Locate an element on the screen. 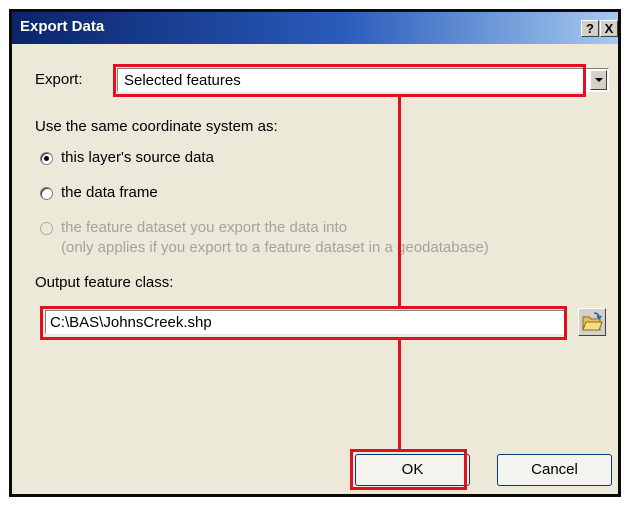 The width and height of the screenshot is (631, 507). radio-feature-dataset is located at coordinates (46, 228).